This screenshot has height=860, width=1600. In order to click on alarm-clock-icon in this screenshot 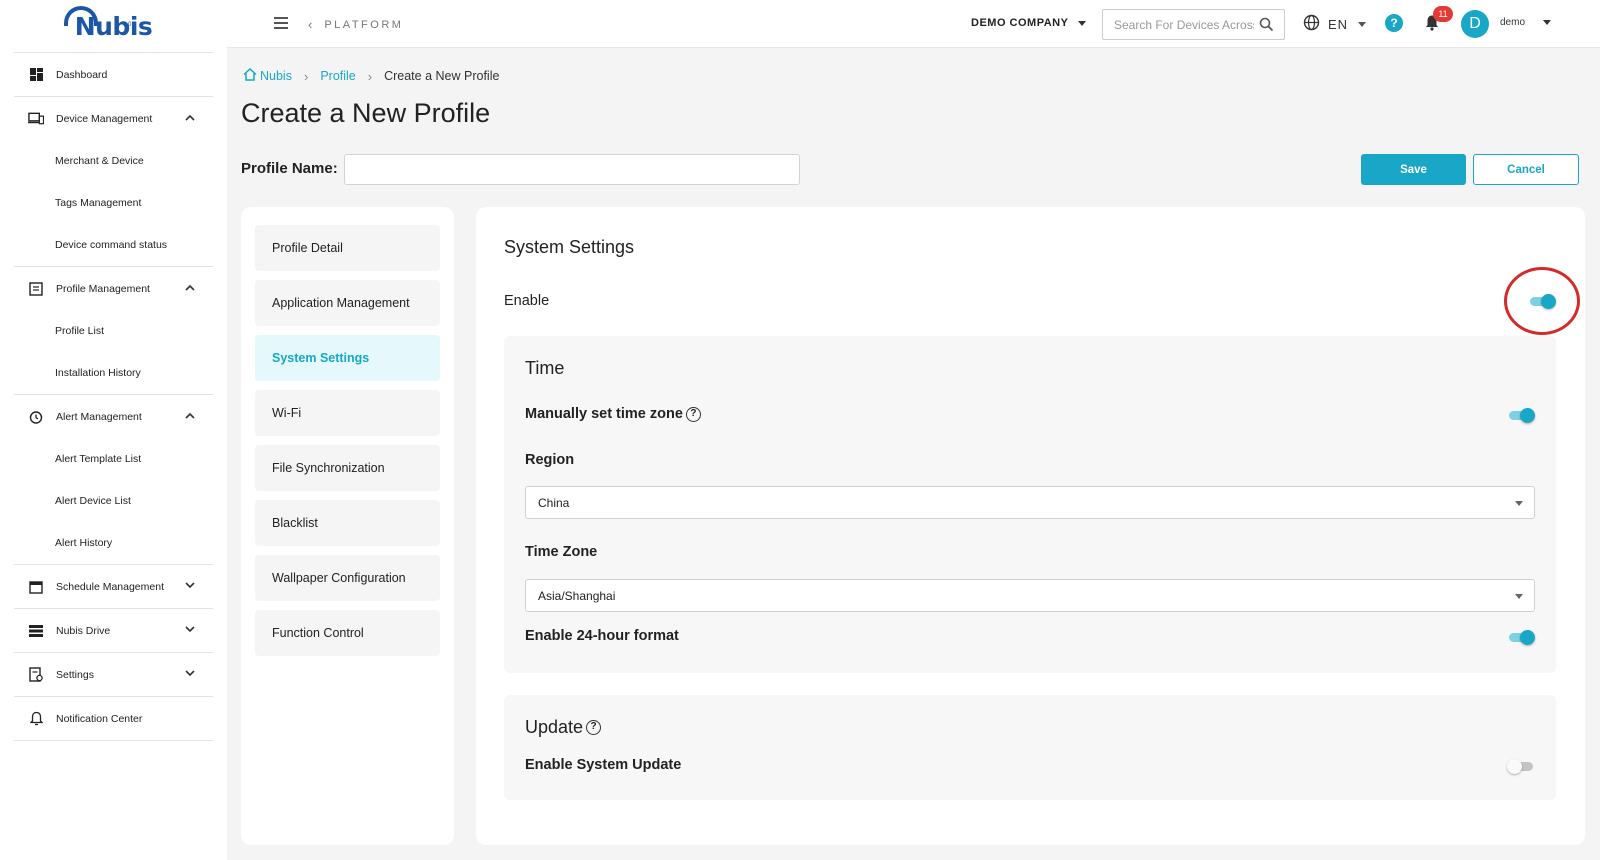, I will do `click(36, 417)`.